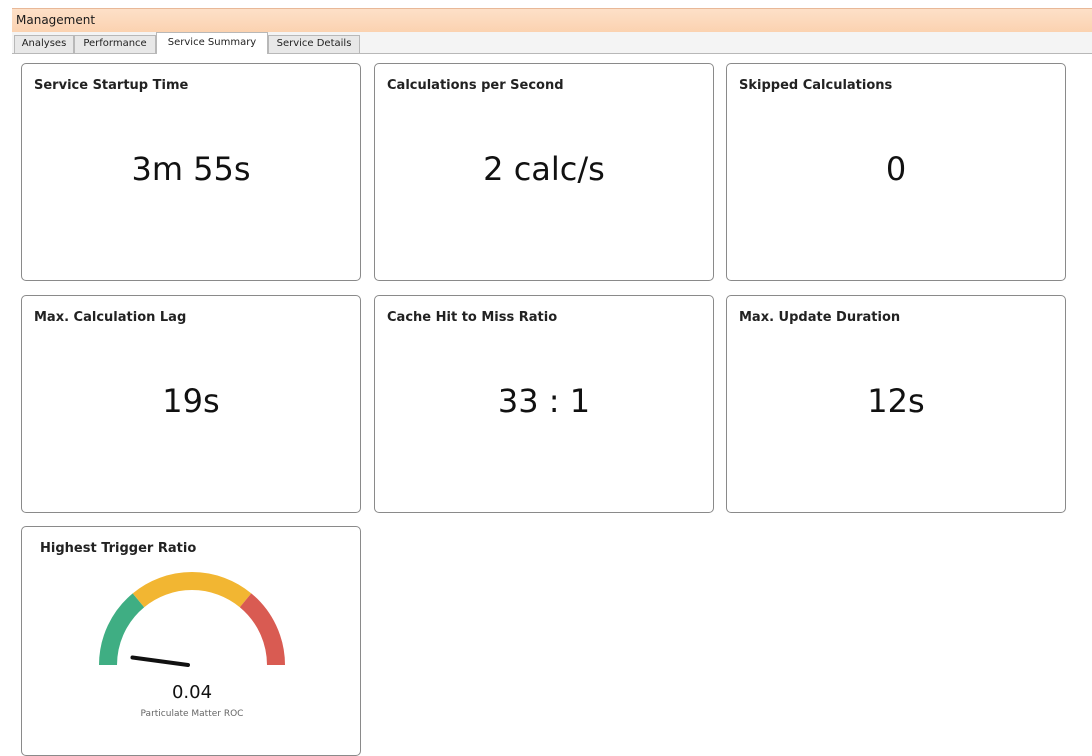 The image size is (1092, 756). What do you see at coordinates (122, 629) in the screenshot?
I see `gauge-low-segment` at bounding box center [122, 629].